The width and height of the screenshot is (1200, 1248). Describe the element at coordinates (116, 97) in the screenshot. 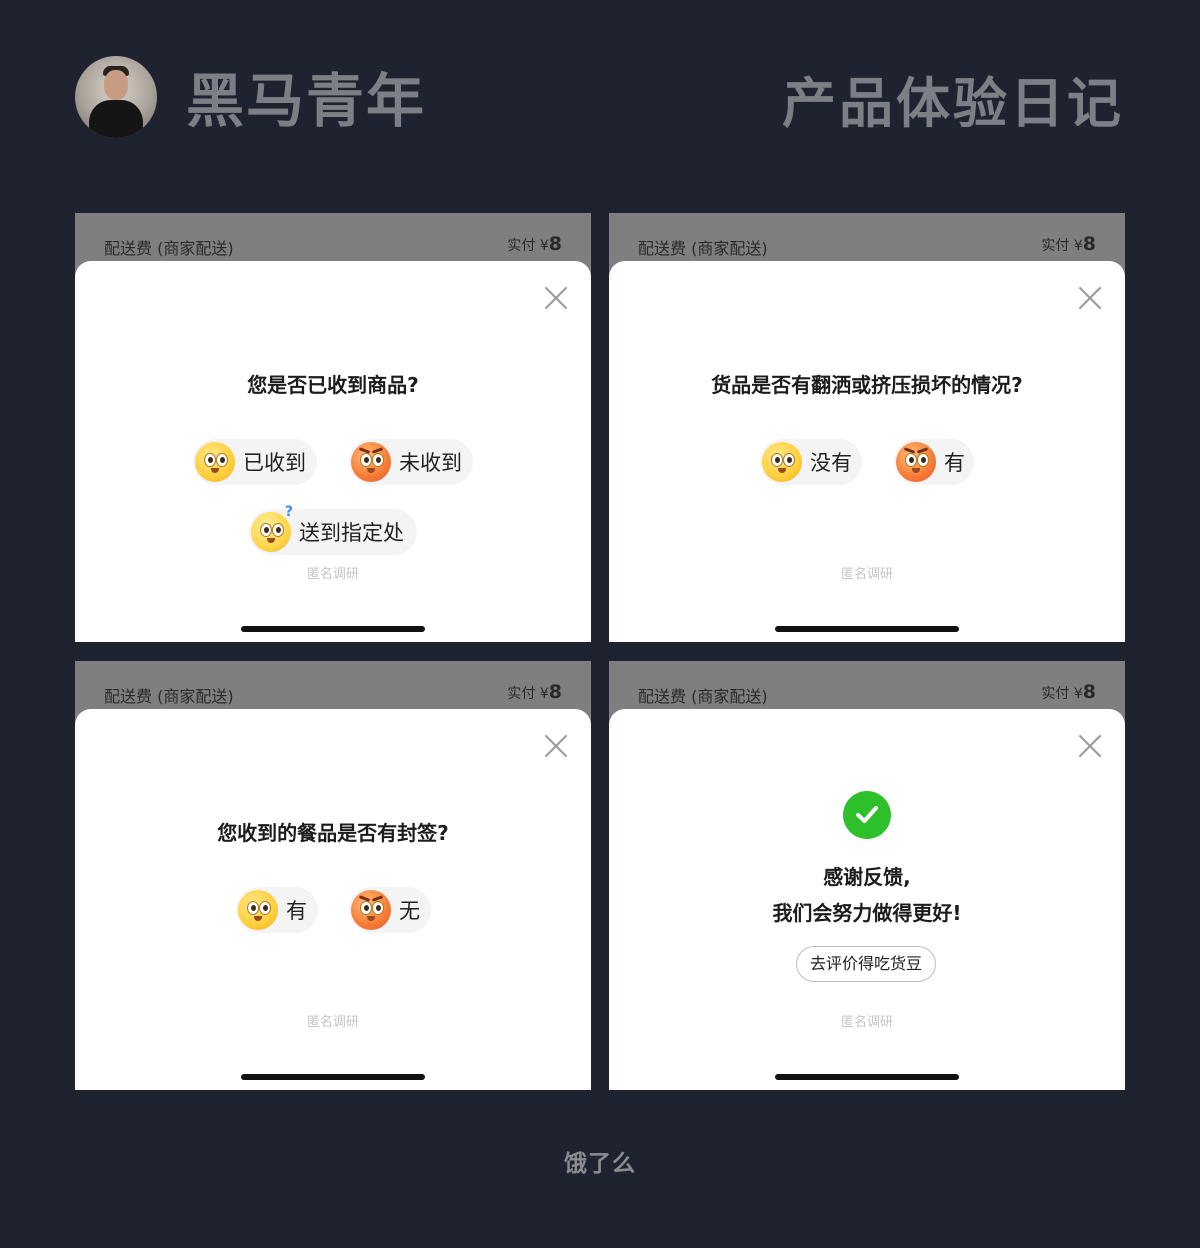

I see `avatar` at that location.